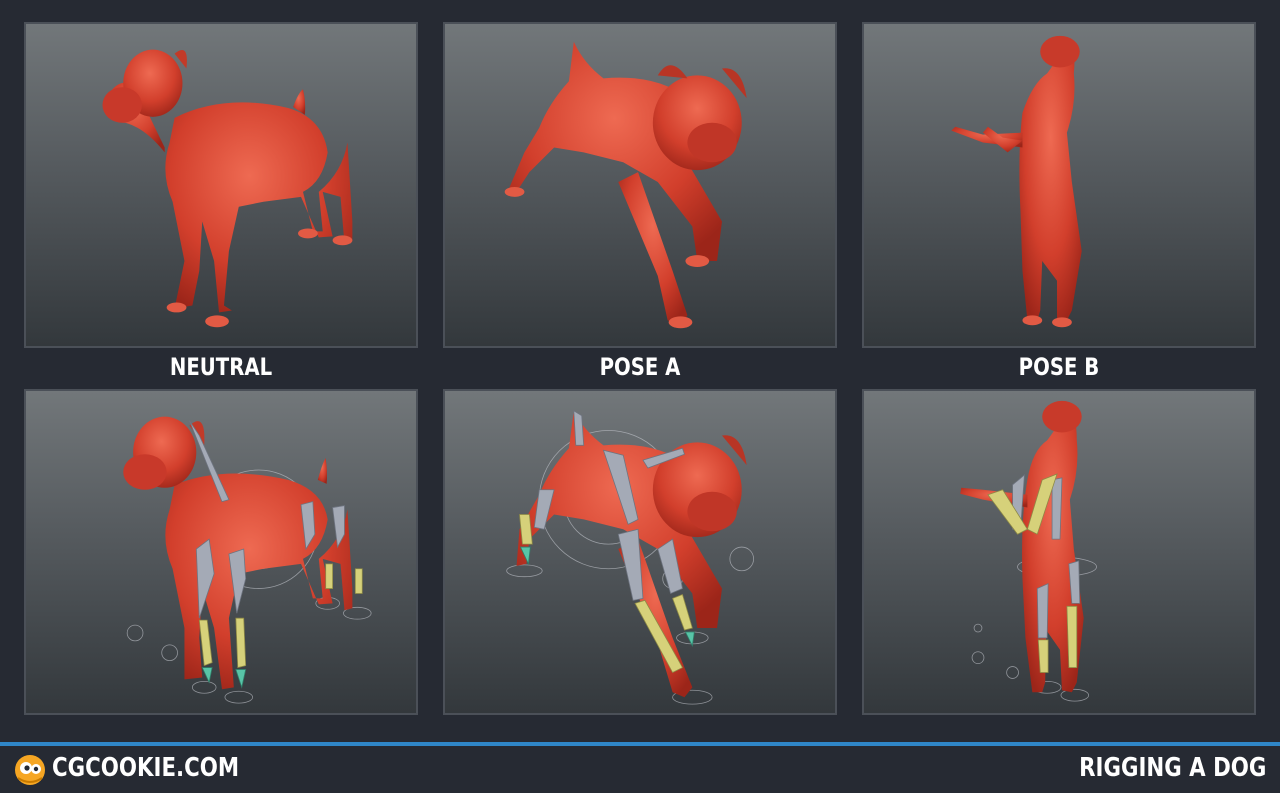 The width and height of the screenshot is (1280, 793). What do you see at coordinates (1172, 768) in the screenshot?
I see `course-title: RIGGING A DOG` at bounding box center [1172, 768].